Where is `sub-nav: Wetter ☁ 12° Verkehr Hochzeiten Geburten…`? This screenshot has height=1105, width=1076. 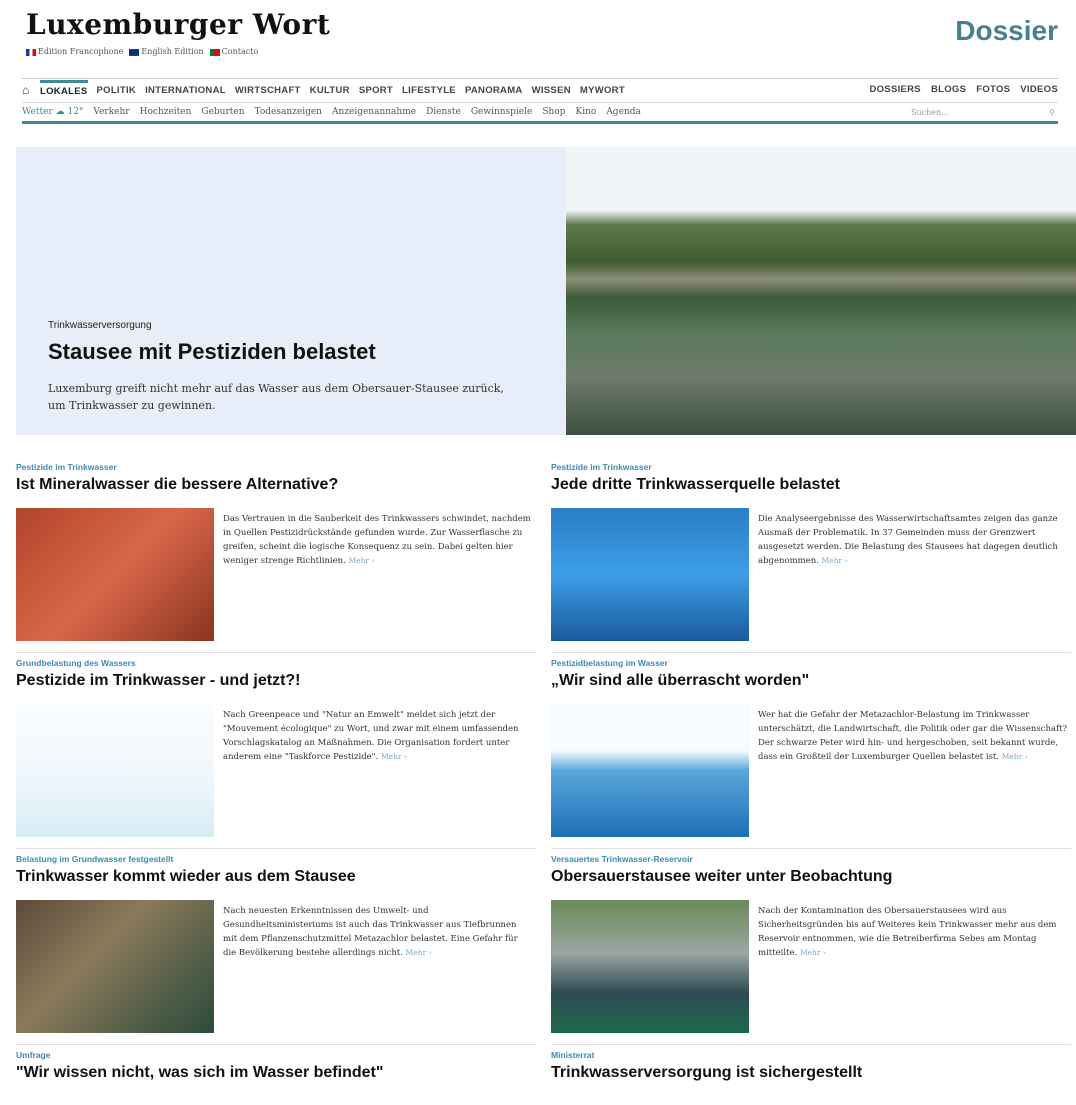
sub-nav: Wetter ☁ 12° Verkehr Hochzeiten Geburten… is located at coordinates (540, 113).